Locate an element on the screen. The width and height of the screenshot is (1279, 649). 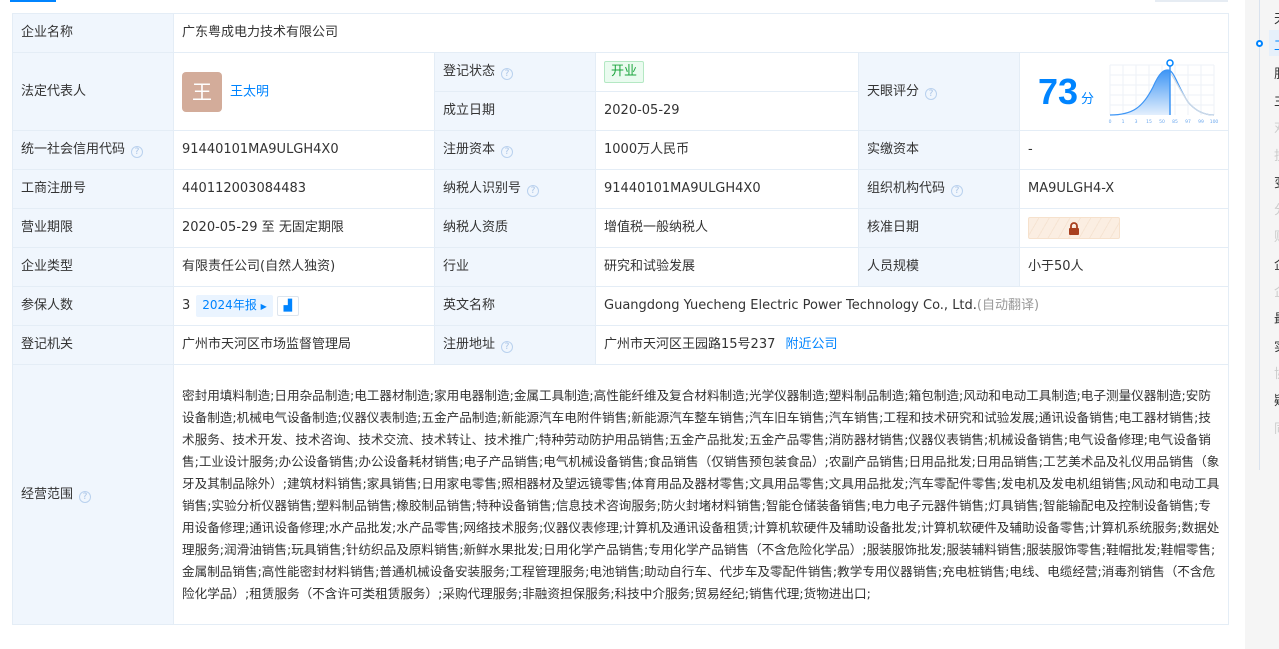
legal-rep-cell: 王王太明 is located at coordinates (304, 91).